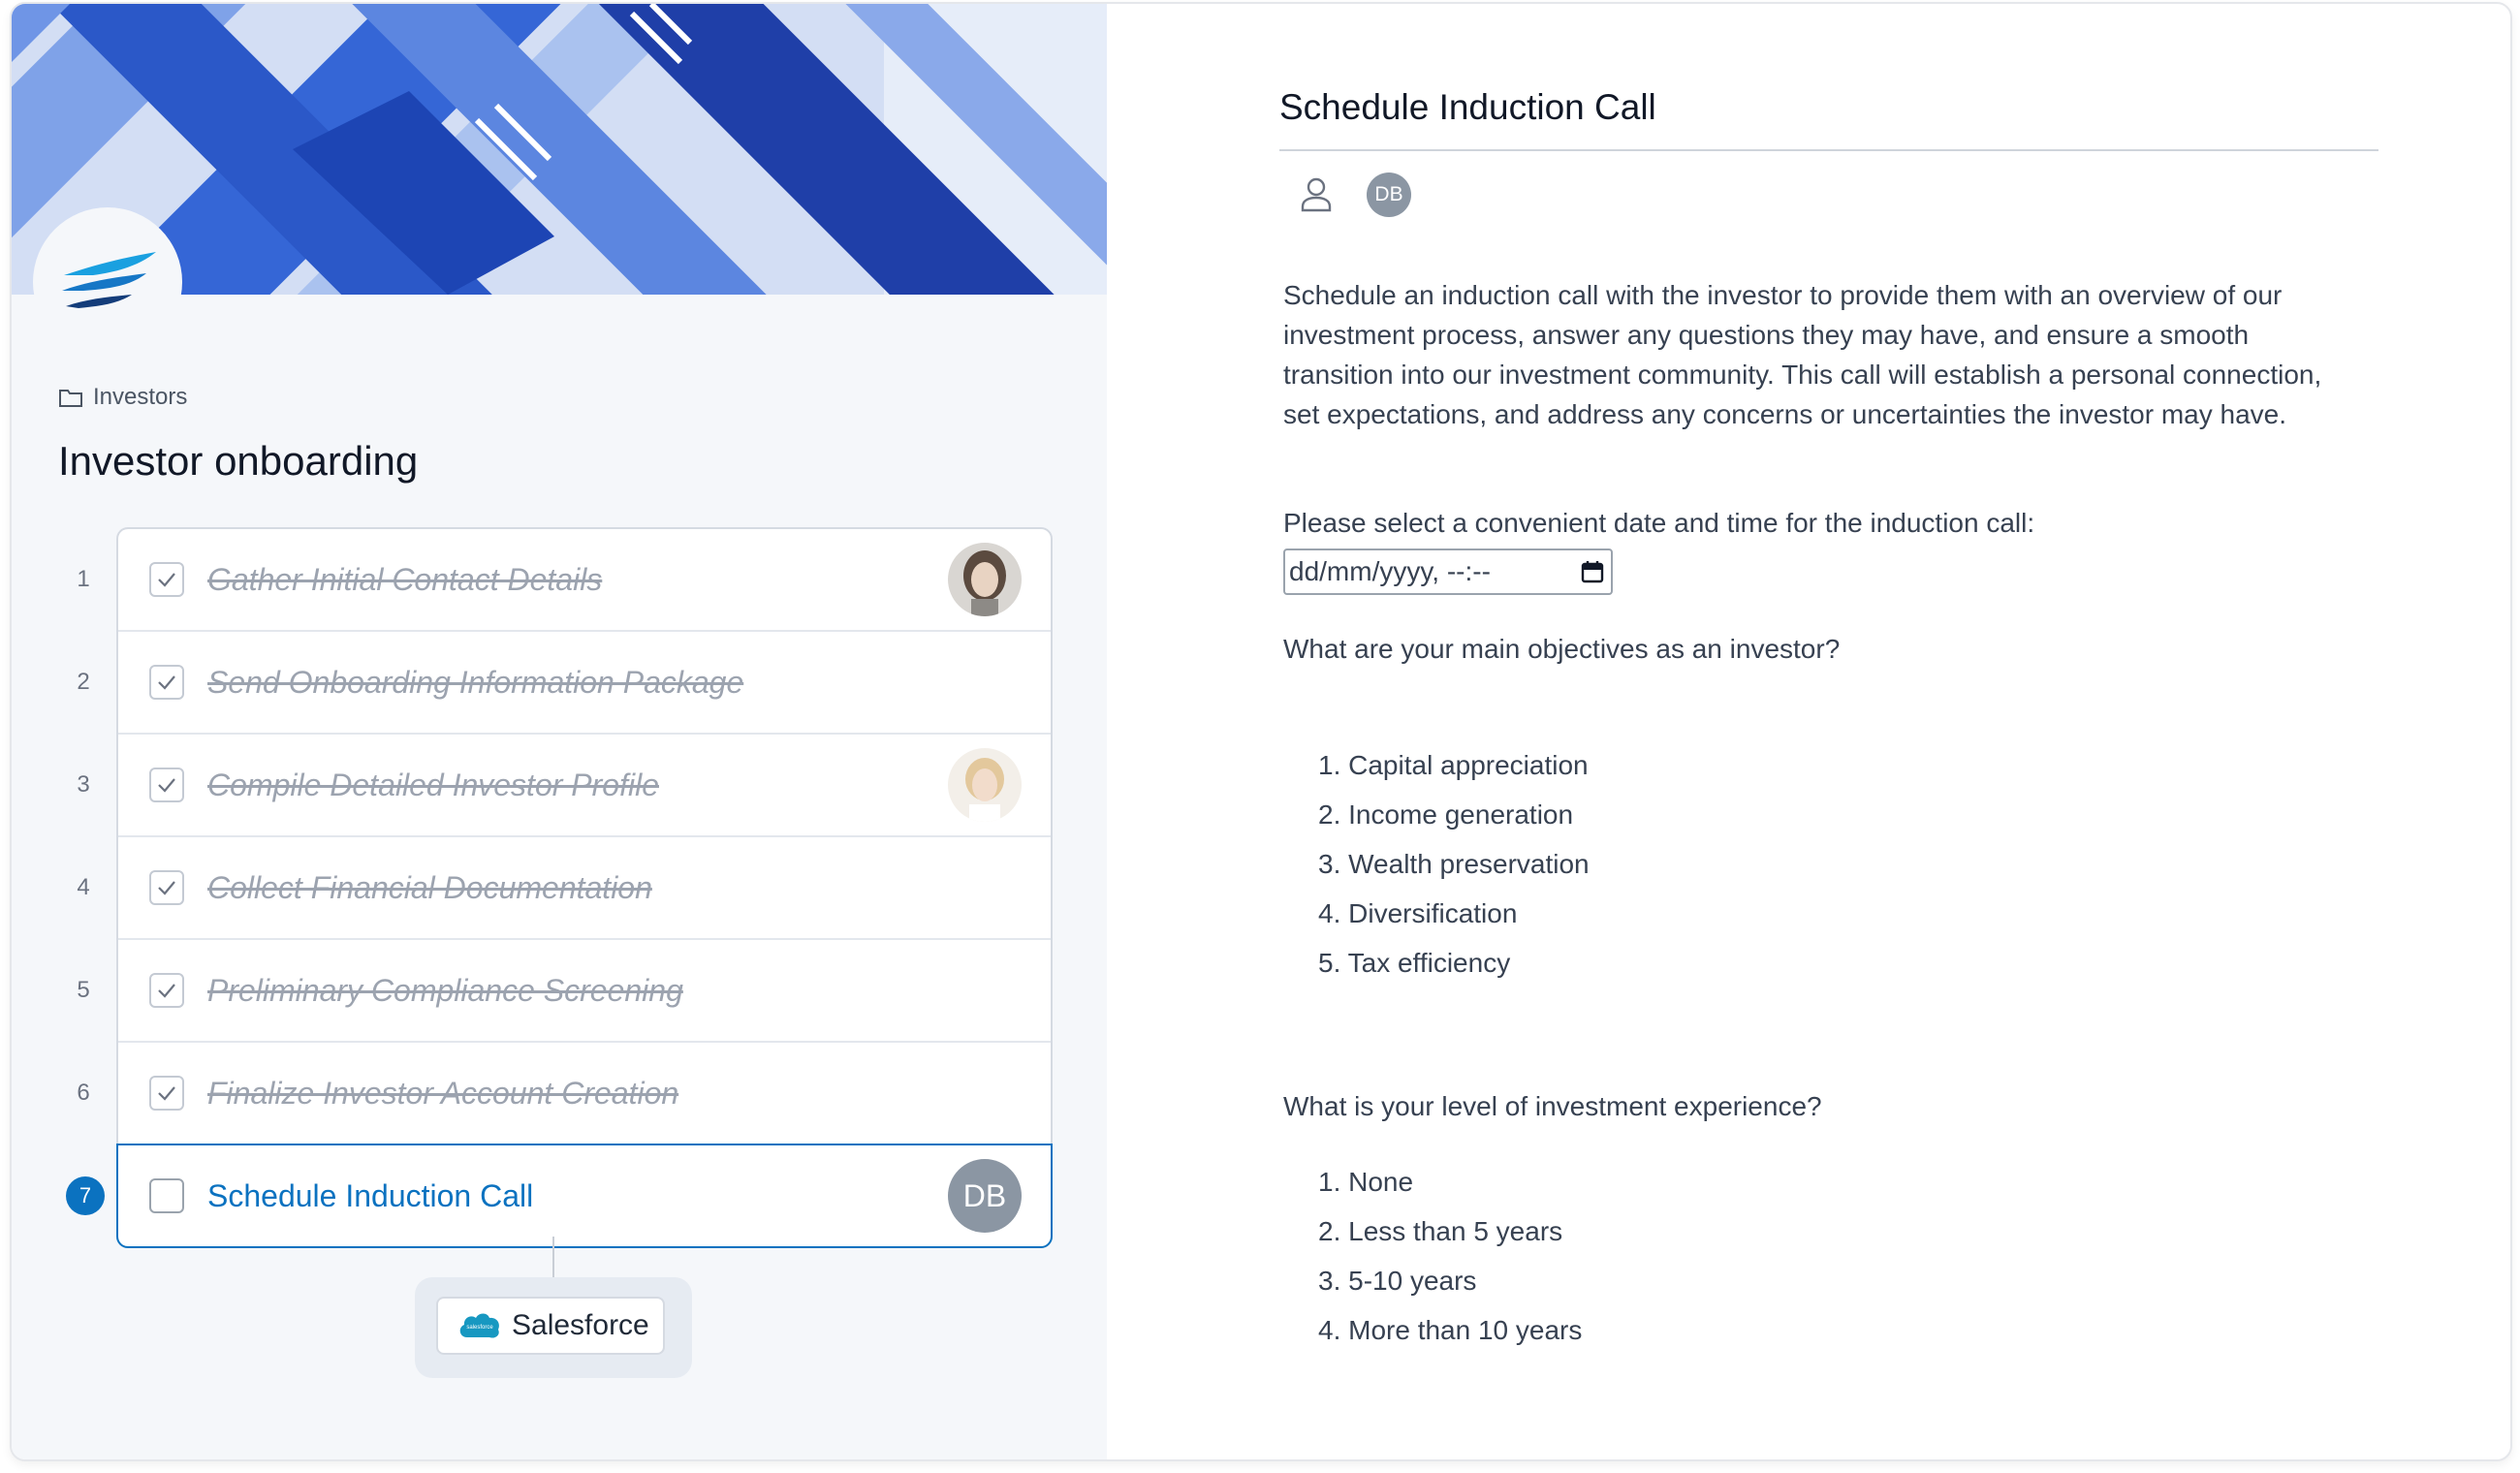 Image resolution: width=2520 pixels, height=1473 pixels. Describe the element at coordinates (70, 398) in the screenshot. I see `folder-icon` at that location.